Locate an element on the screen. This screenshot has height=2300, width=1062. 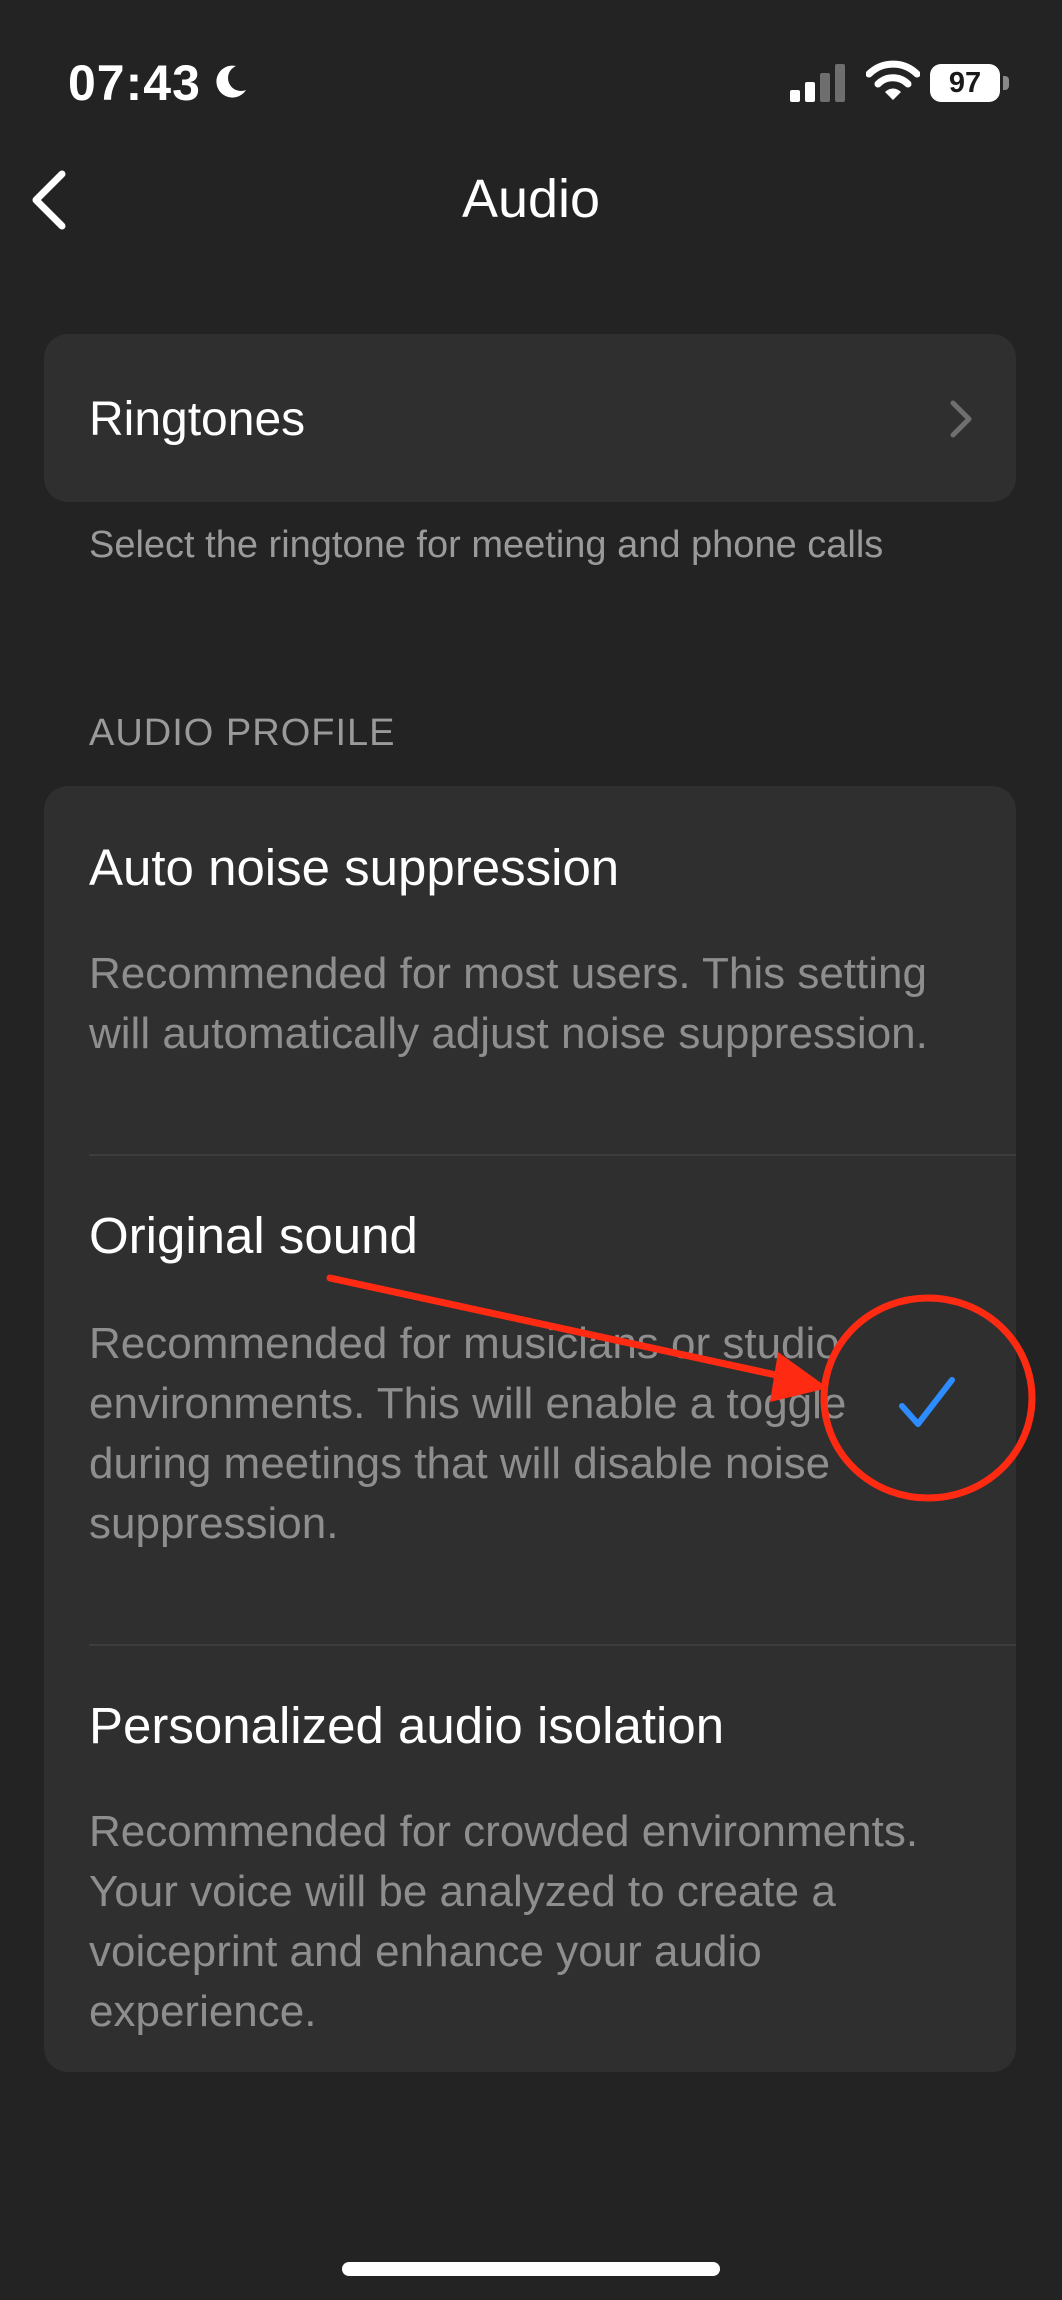
status-bar: 07:43 97 is located at coordinates (531, 85).